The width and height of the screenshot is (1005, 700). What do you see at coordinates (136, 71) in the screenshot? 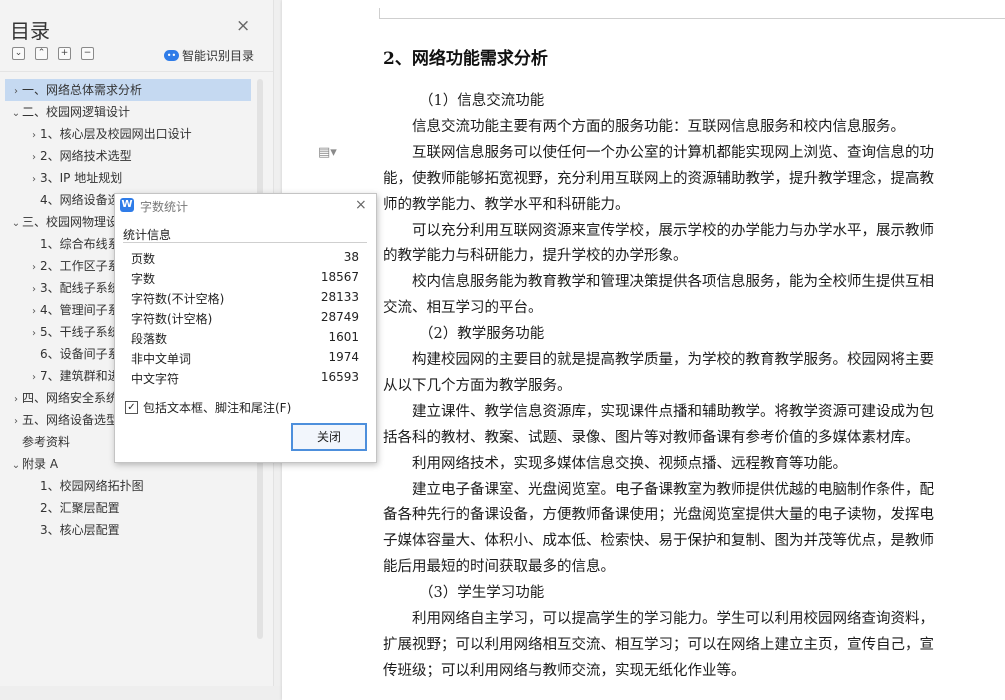
I see `sidebar-divider` at bounding box center [136, 71].